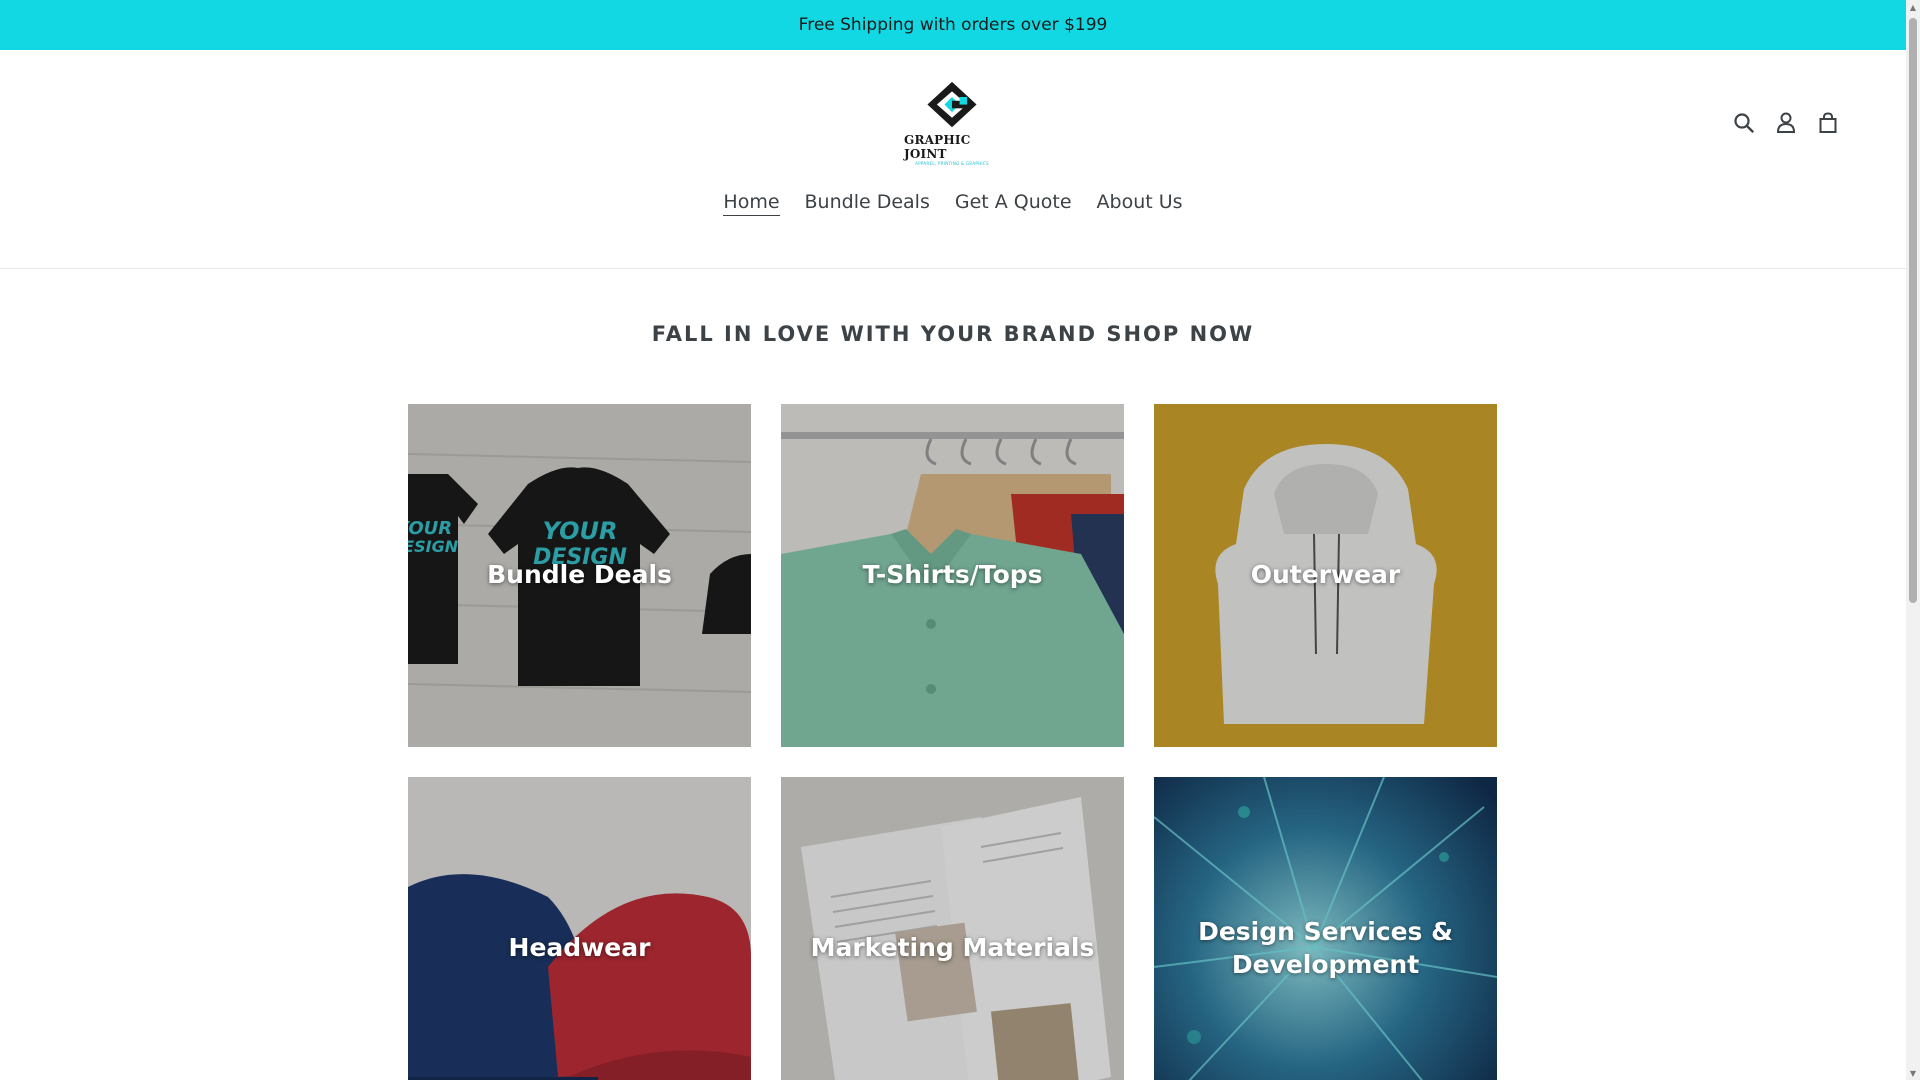  I want to click on collection-title: Outerwear, so click(1325, 575).